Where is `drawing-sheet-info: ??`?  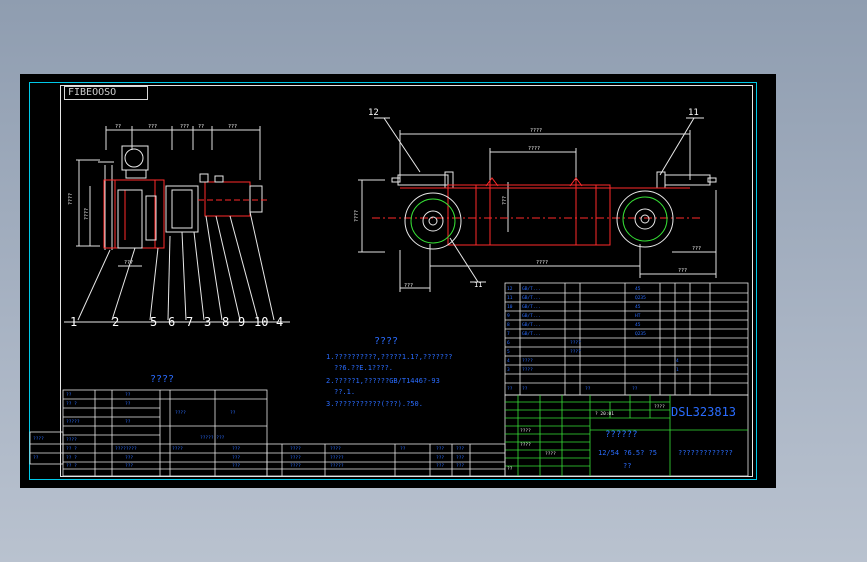 drawing-sheet-info: ?? is located at coordinates (627, 466).